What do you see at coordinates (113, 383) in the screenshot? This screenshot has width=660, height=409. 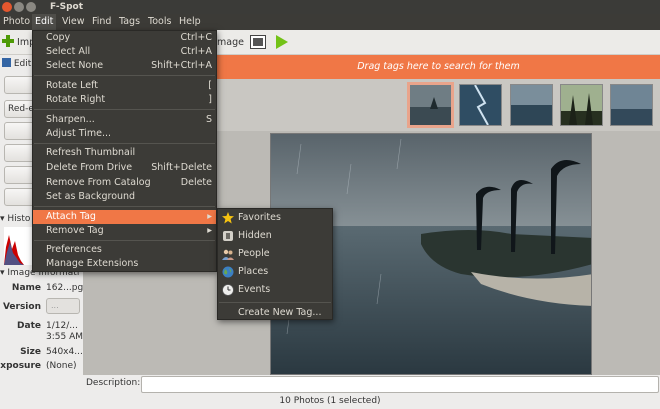 I see `description-label: Description:` at bounding box center [113, 383].